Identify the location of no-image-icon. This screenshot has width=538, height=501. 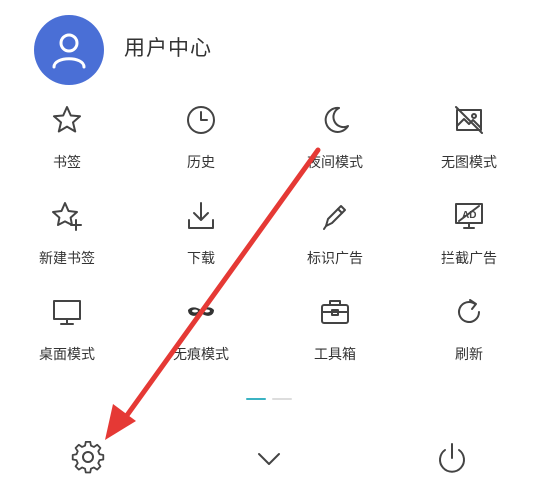
(469, 120).